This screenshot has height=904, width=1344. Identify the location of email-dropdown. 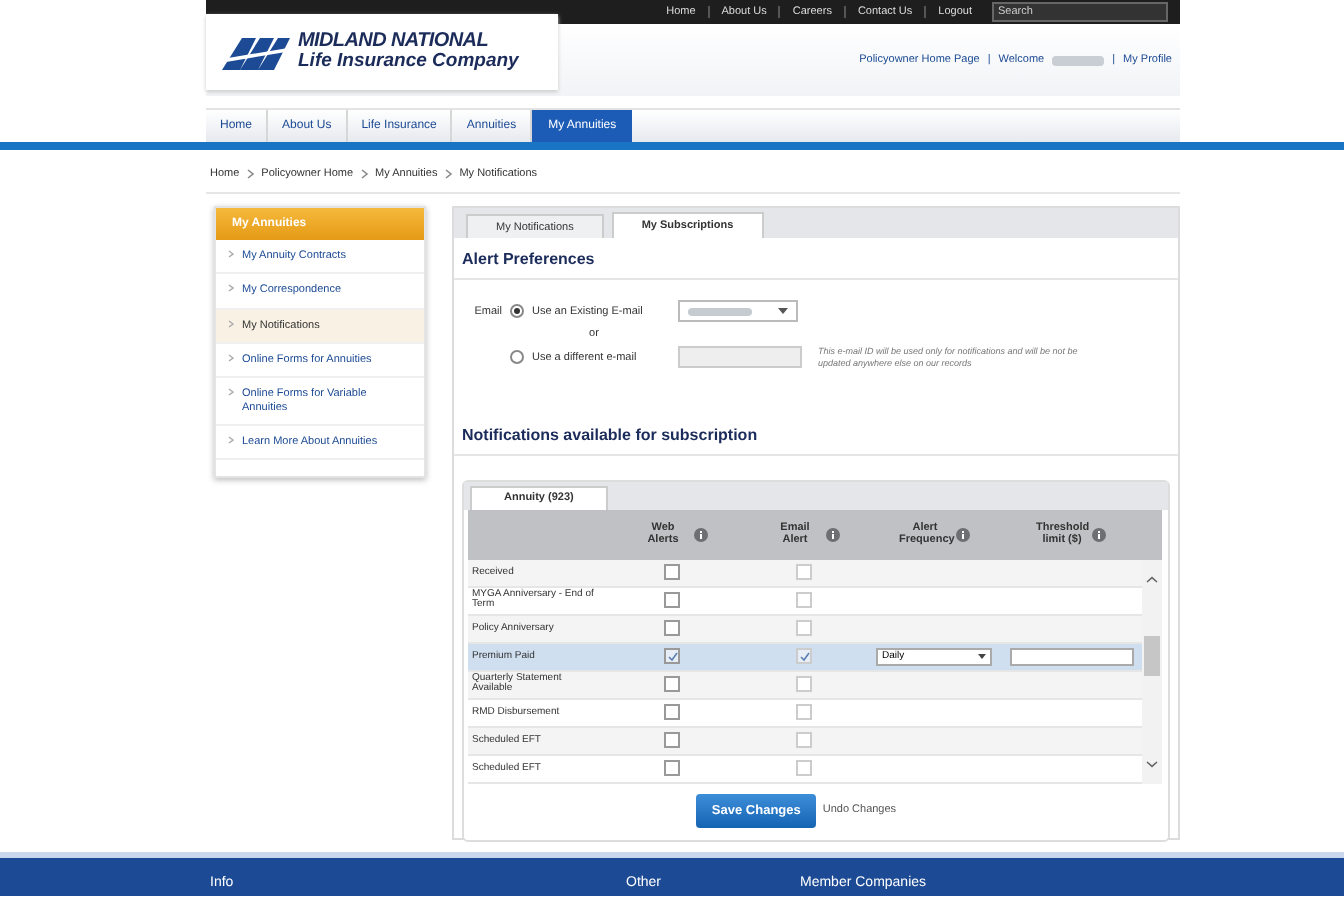
(738, 311).